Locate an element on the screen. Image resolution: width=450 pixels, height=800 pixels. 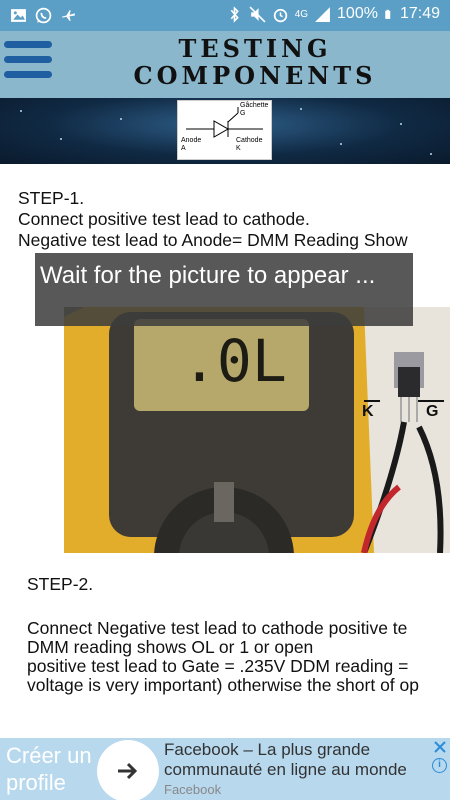
status-bar-left is located at coordinates (43, 15).